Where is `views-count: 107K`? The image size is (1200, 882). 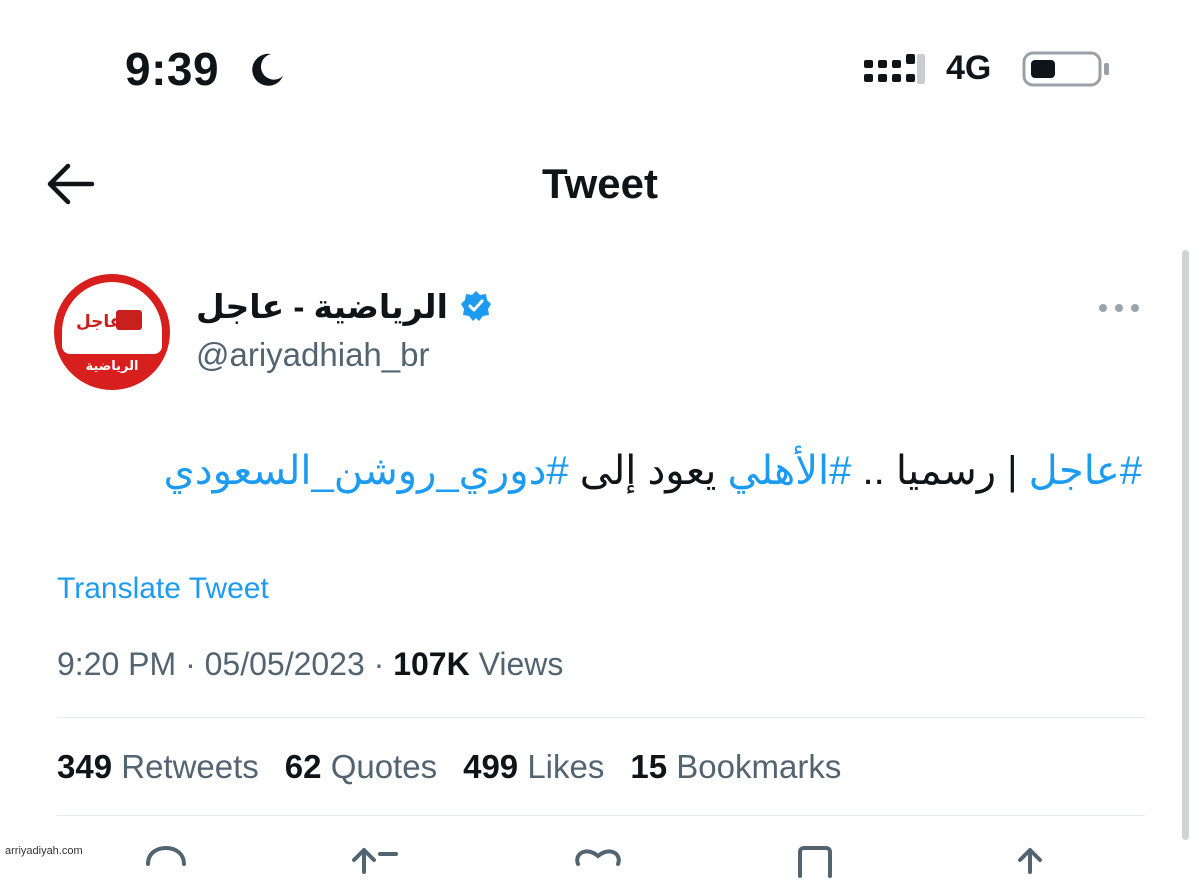 views-count: 107K is located at coordinates (431, 664).